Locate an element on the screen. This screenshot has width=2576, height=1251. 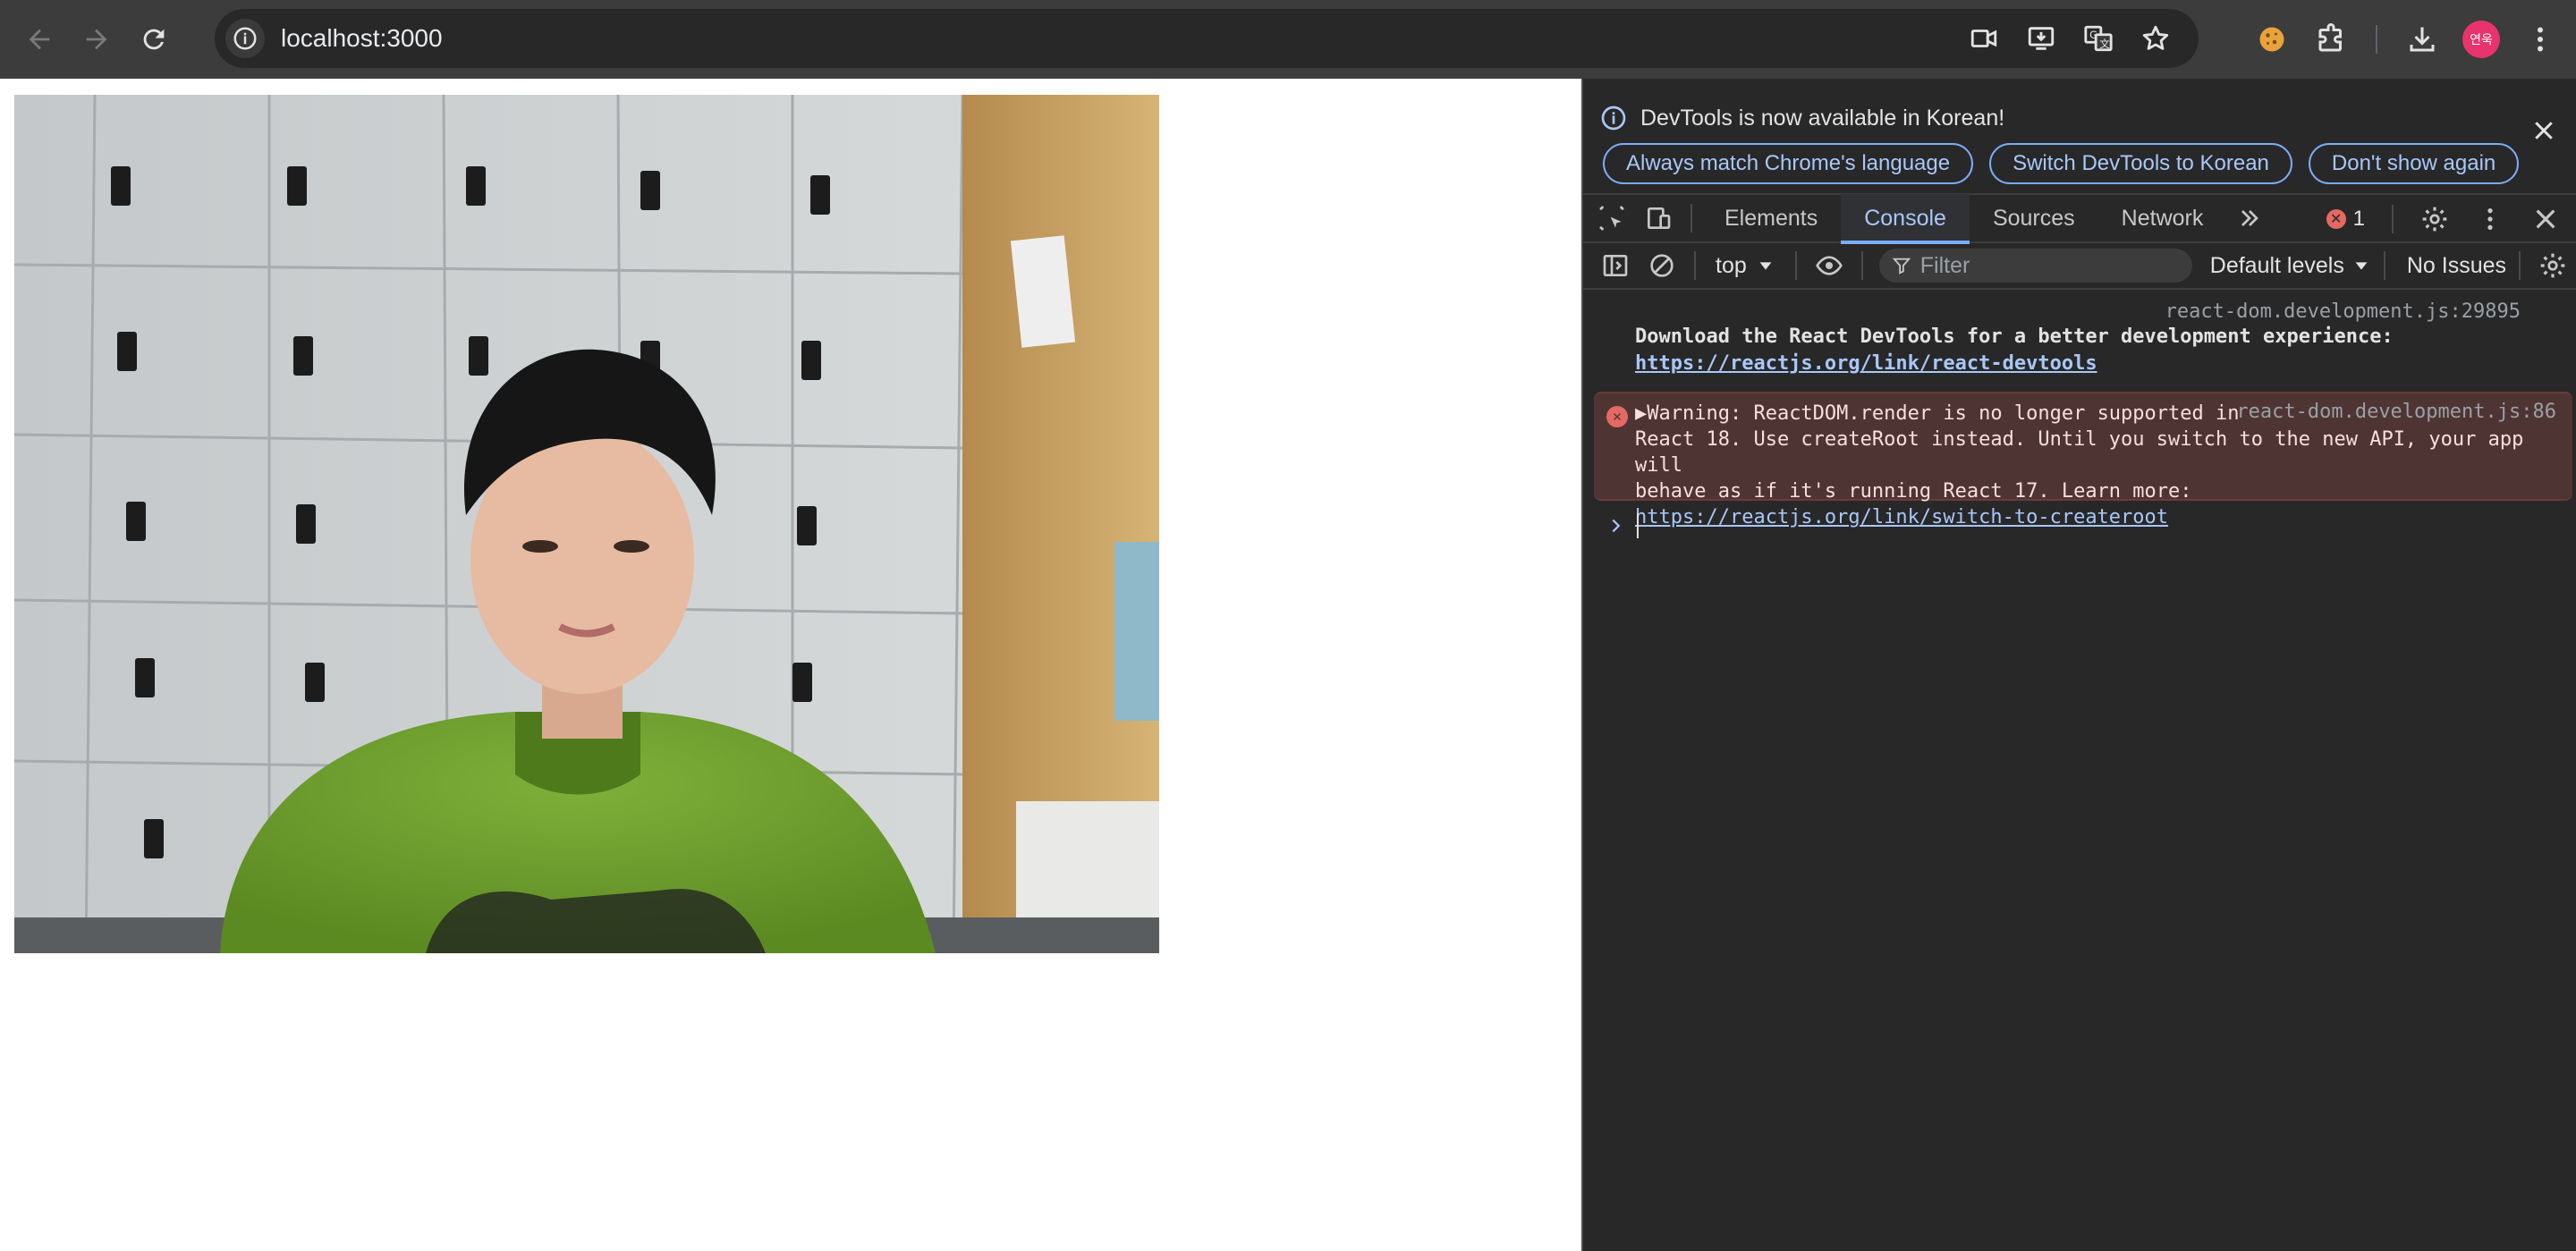
log-levels-dropdown: Default levels is located at coordinates (2290, 266).